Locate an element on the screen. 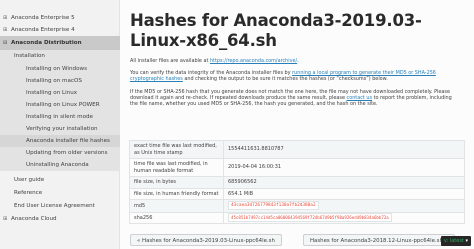 This screenshot has width=474, height=249. sidebar-item-linux: Installing on Linux is located at coordinates (60, 93).